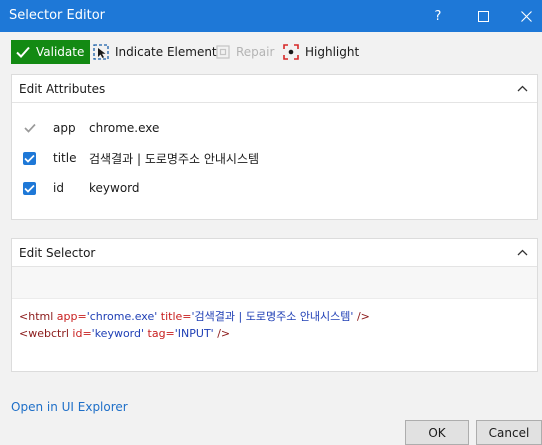  Describe the element at coordinates (57, 15) in the screenshot. I see `window-title: Selector Editor` at that location.